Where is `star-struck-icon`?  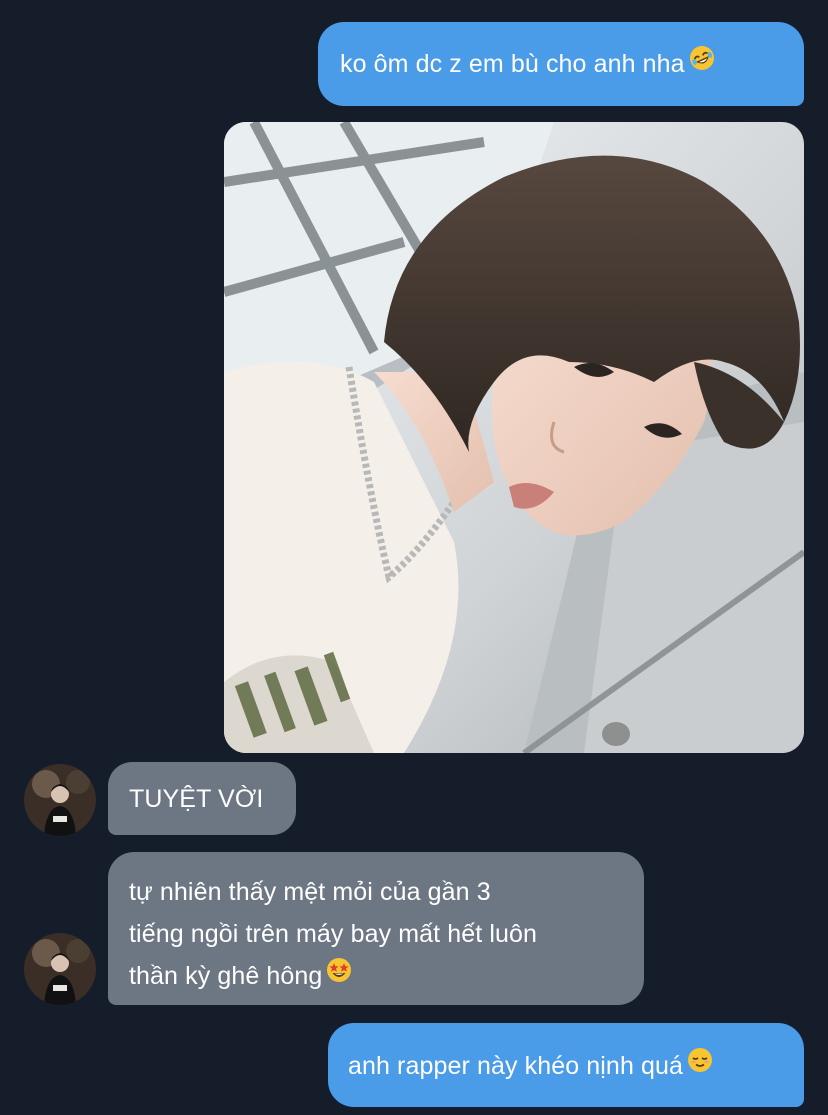 star-struck-icon is located at coordinates (339, 975).